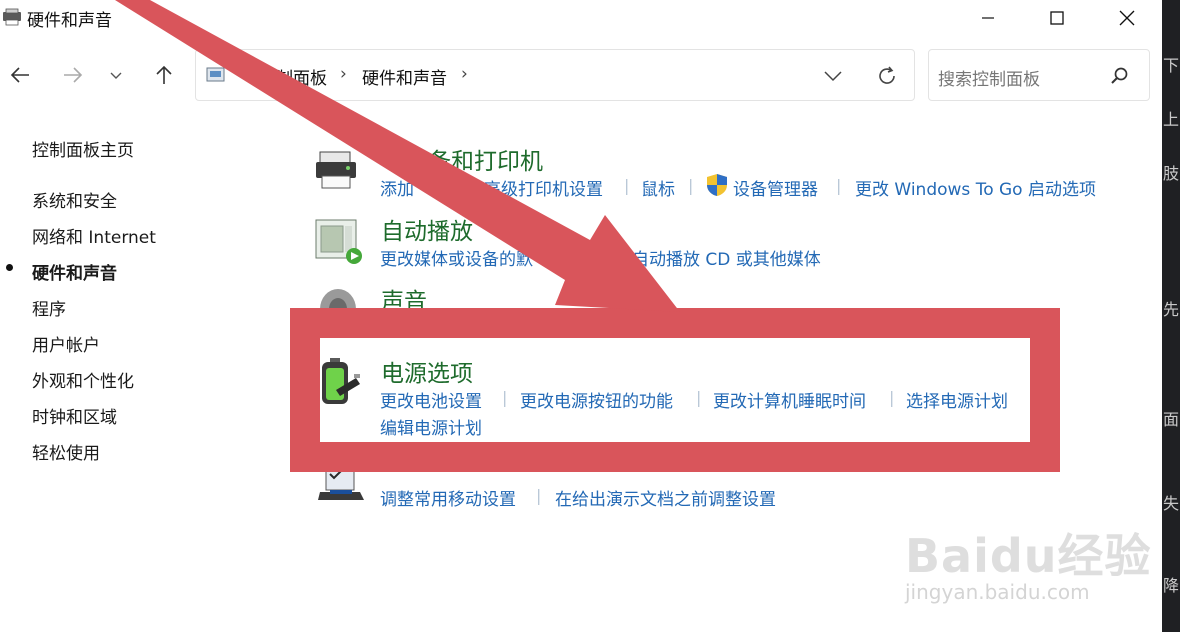 The image size is (1180, 632). Describe the element at coordinates (1171, 309) in the screenshot. I see `strip-text: 先` at that location.